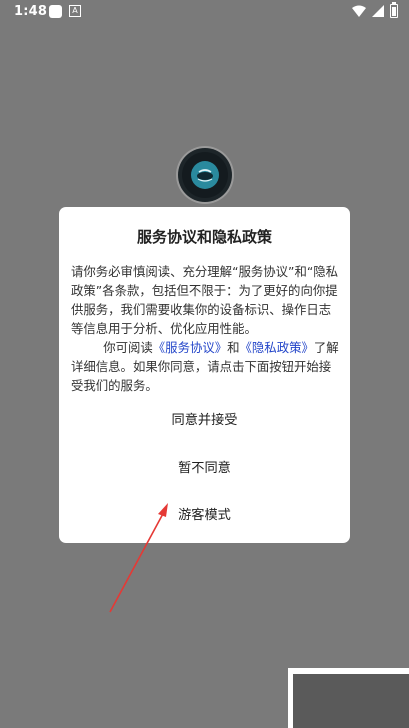 The width and height of the screenshot is (409, 728). I want to click on screenshot-thumbnail, so click(348, 698).